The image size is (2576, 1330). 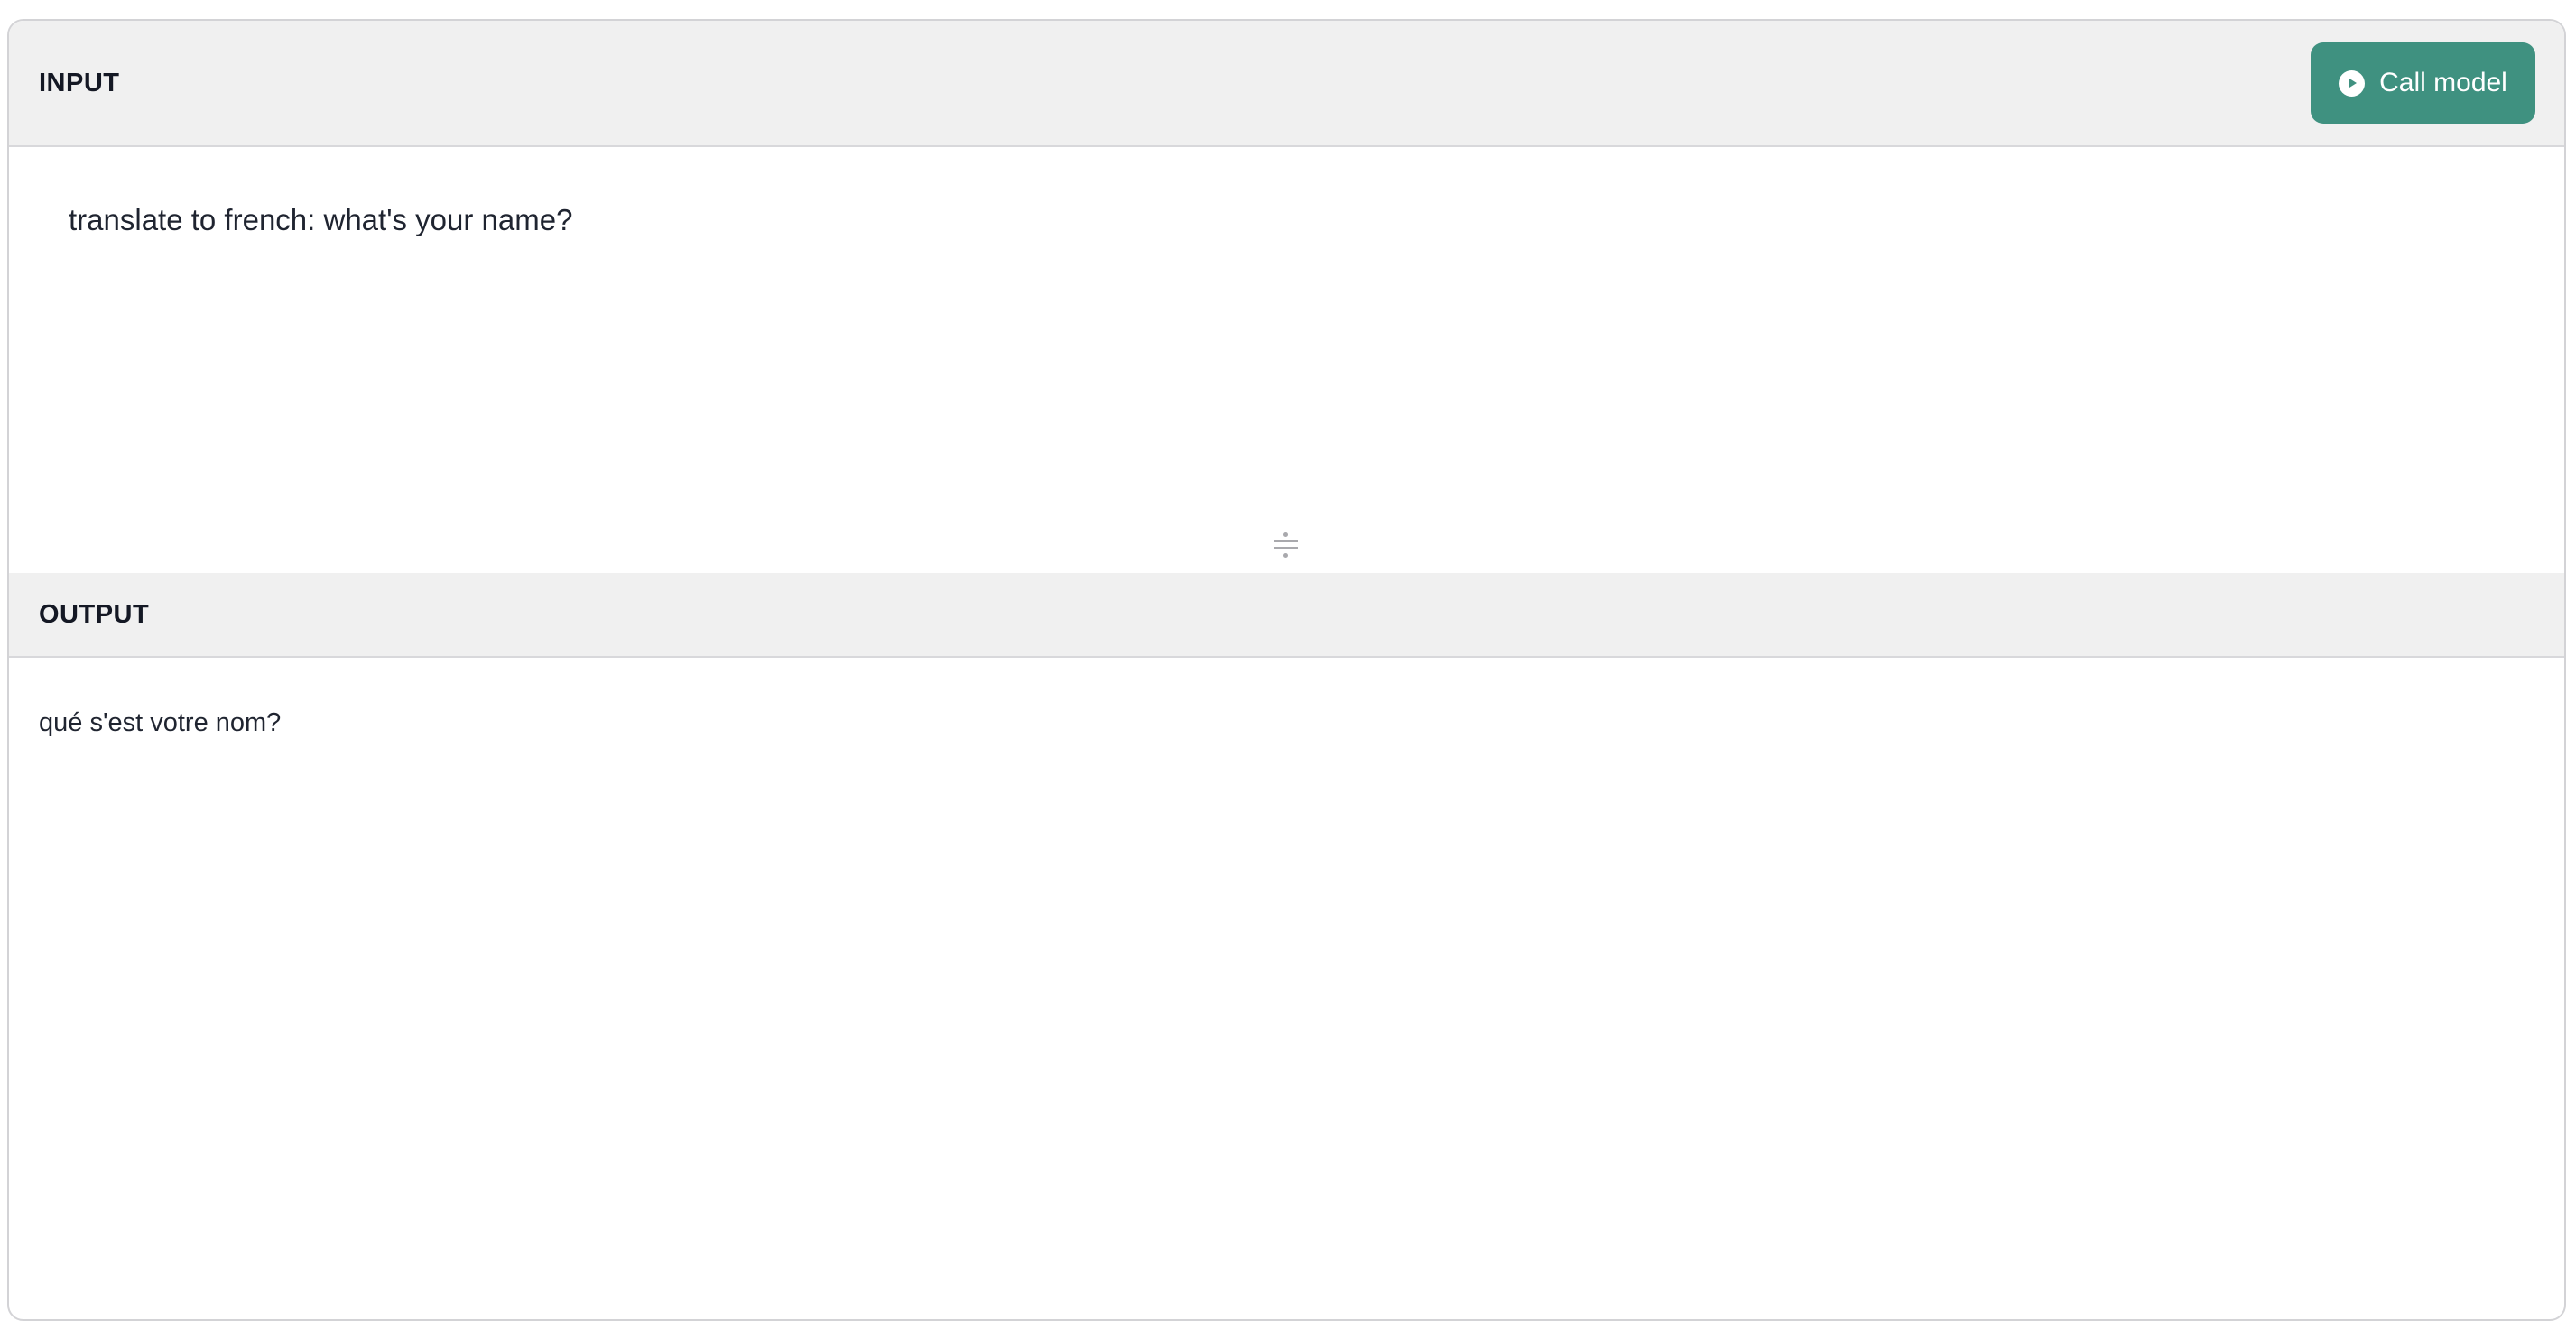 I want to click on call-model-button: Call model, so click(x=2423, y=83).